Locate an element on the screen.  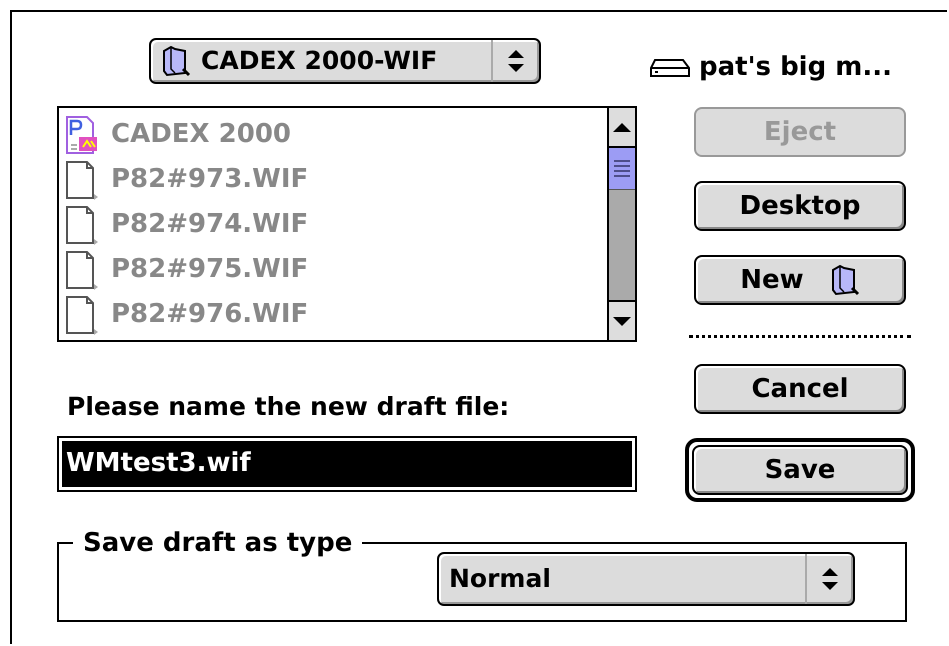
file-item: P82#976.WIF is located at coordinates (333, 314).